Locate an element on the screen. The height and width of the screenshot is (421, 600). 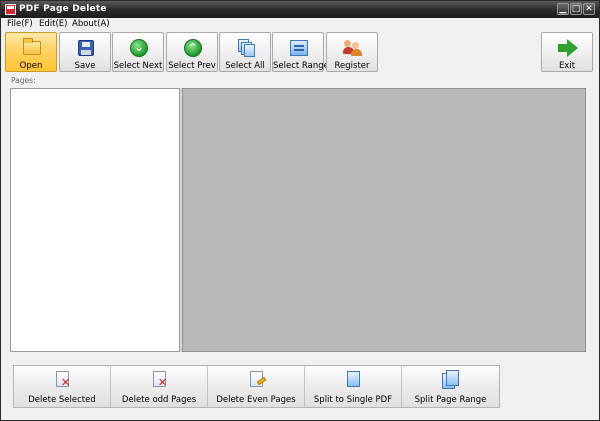
exit-arrow-icon is located at coordinates (568, 48).